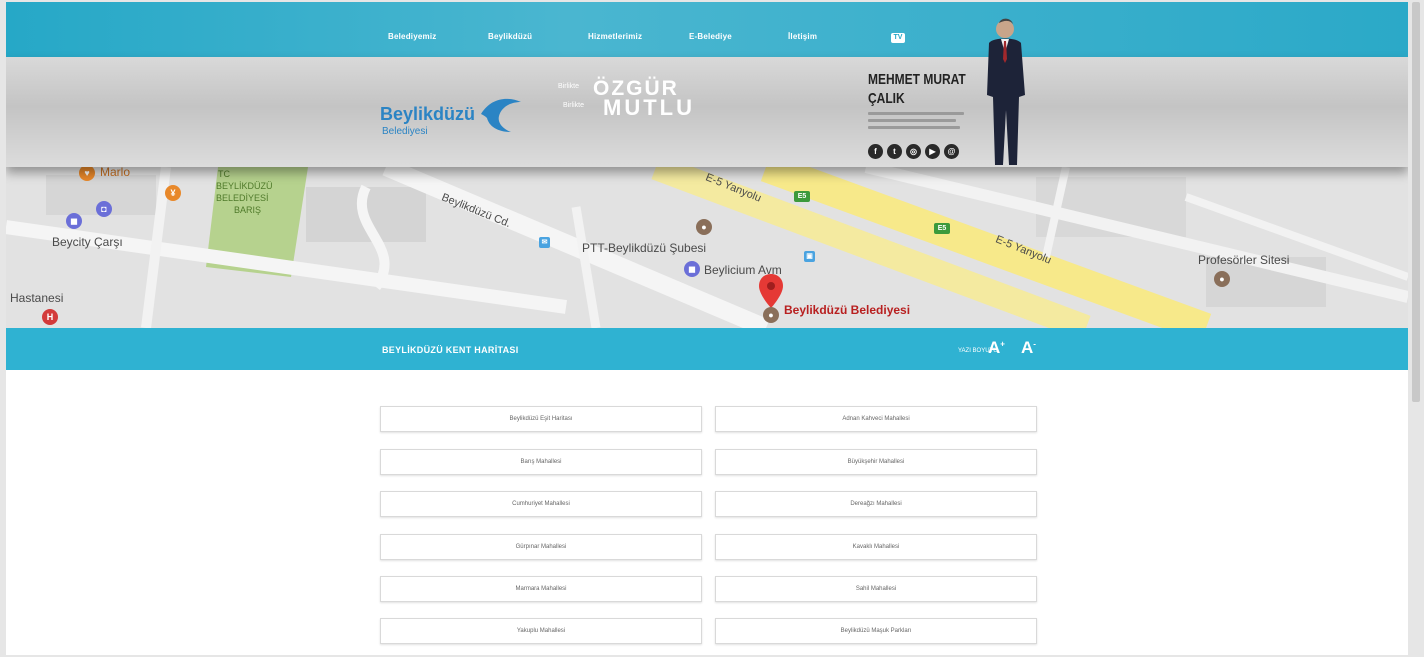  I want to click on map-label-belediye: Beylikdüzü Belediyesi, so click(847, 310).